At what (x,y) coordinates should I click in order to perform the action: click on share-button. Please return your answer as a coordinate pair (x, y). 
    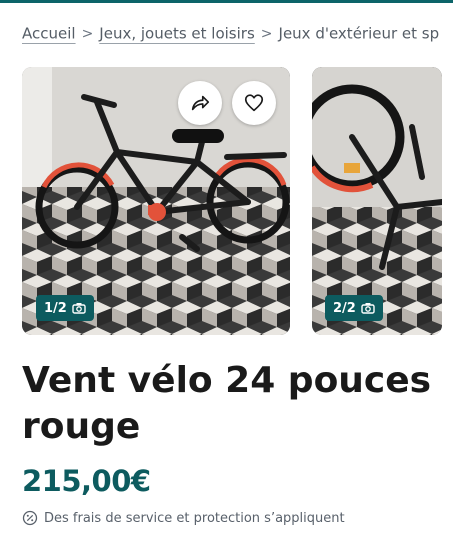
    Looking at the image, I should click on (200, 103).